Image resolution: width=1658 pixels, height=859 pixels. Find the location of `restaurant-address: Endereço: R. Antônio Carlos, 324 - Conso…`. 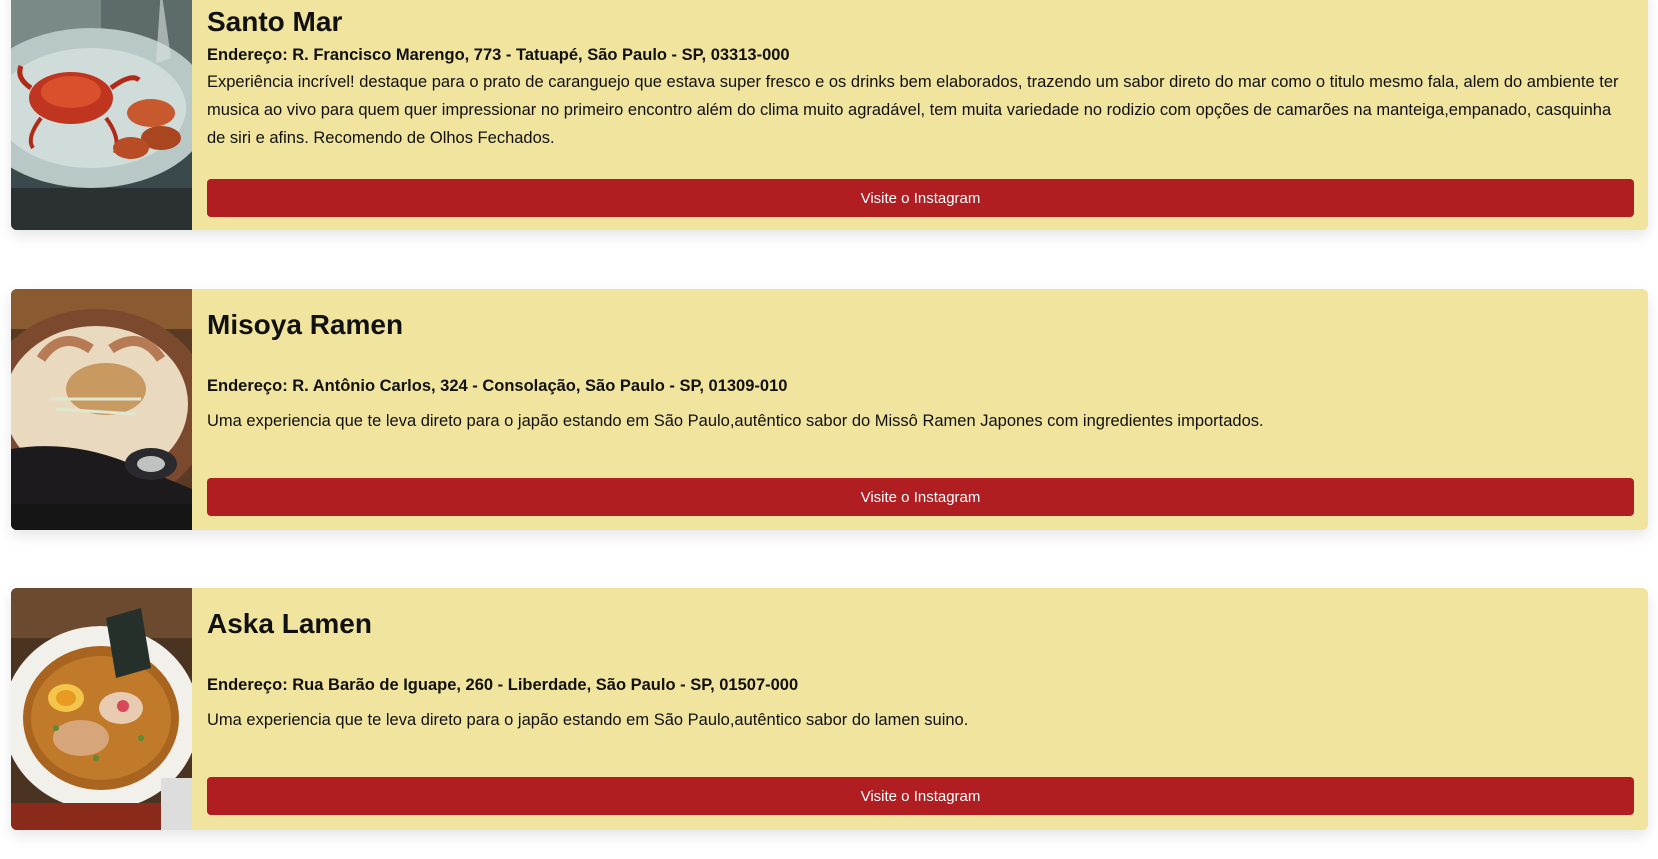

restaurant-address: Endereço: R. Antônio Carlos, 324 - Conso… is located at coordinates (497, 386).